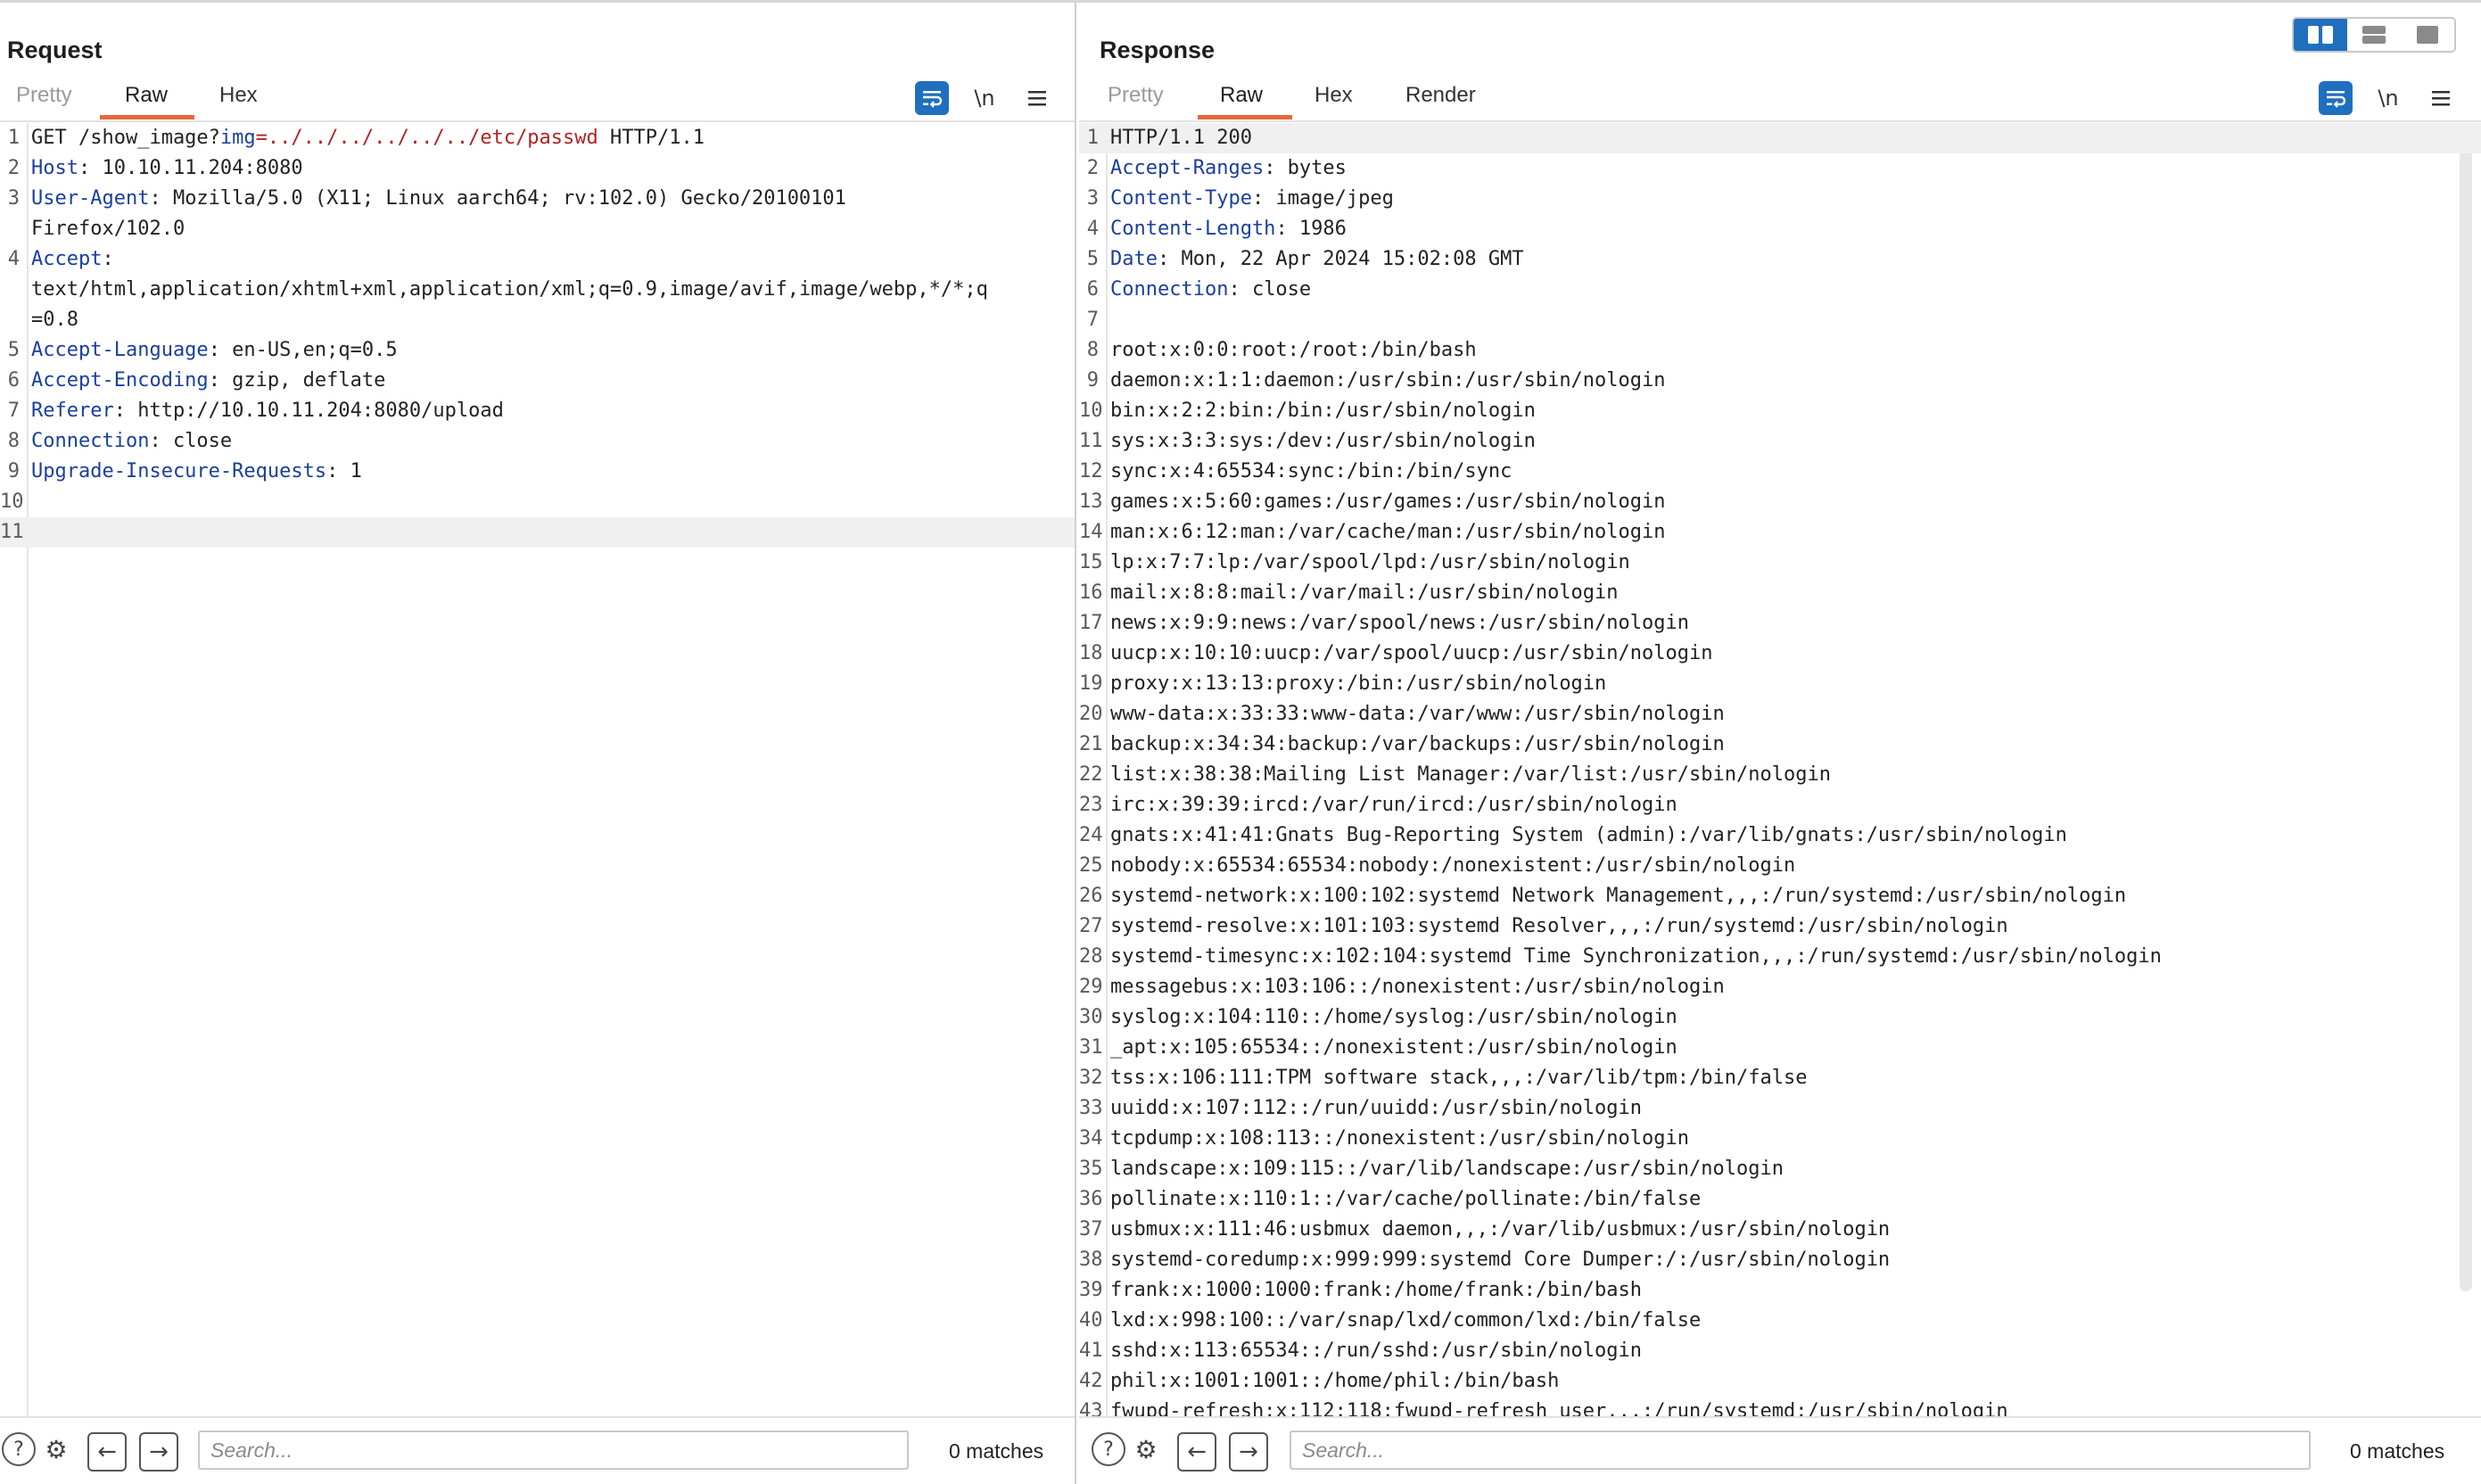 Image resolution: width=2481 pixels, height=1484 pixels. I want to click on header-name: Accept-Ranges, so click(1187, 168).